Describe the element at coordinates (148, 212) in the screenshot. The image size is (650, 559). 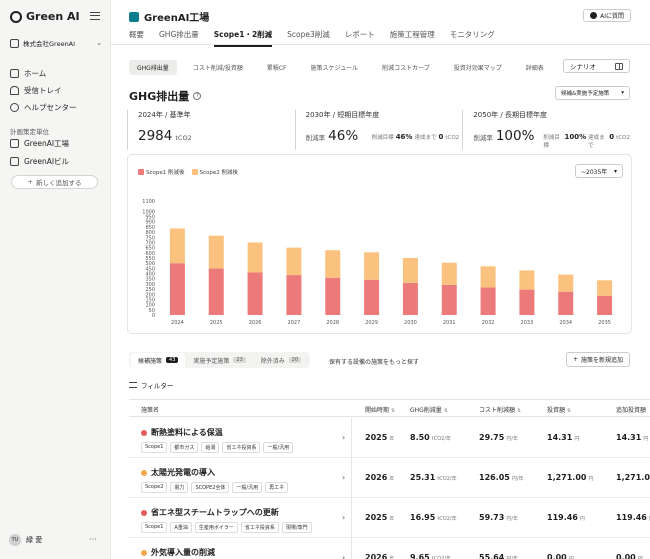
I see `y-tick-label: 1000` at that location.